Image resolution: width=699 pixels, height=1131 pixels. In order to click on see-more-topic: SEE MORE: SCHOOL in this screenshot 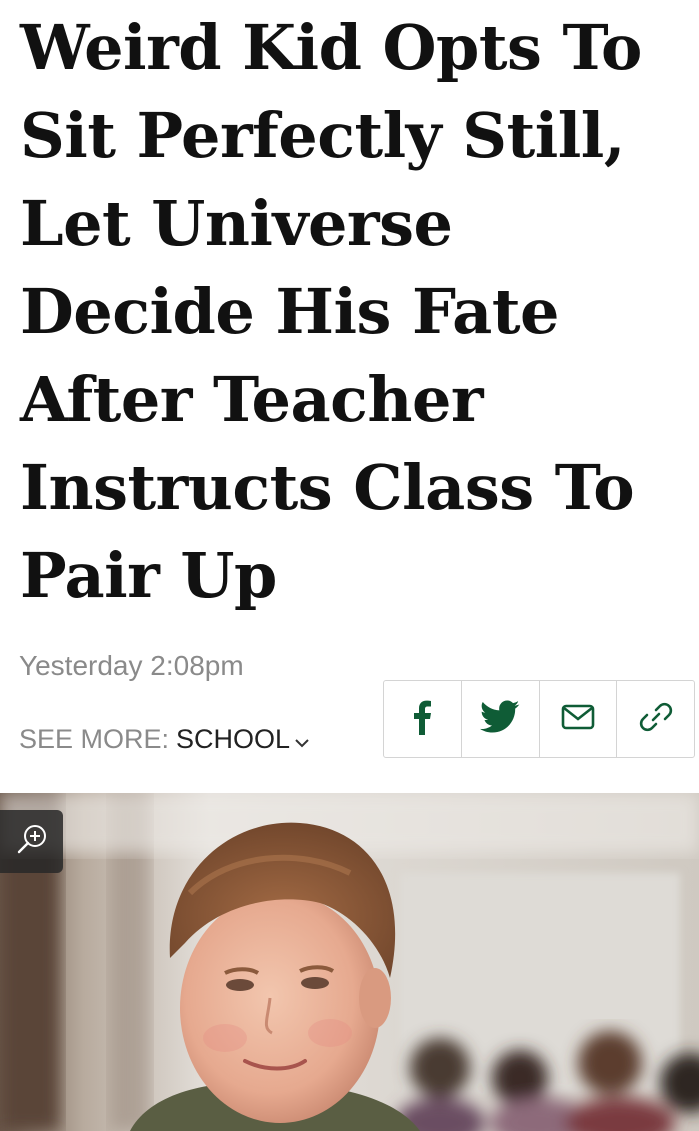, I will do `click(164, 739)`.